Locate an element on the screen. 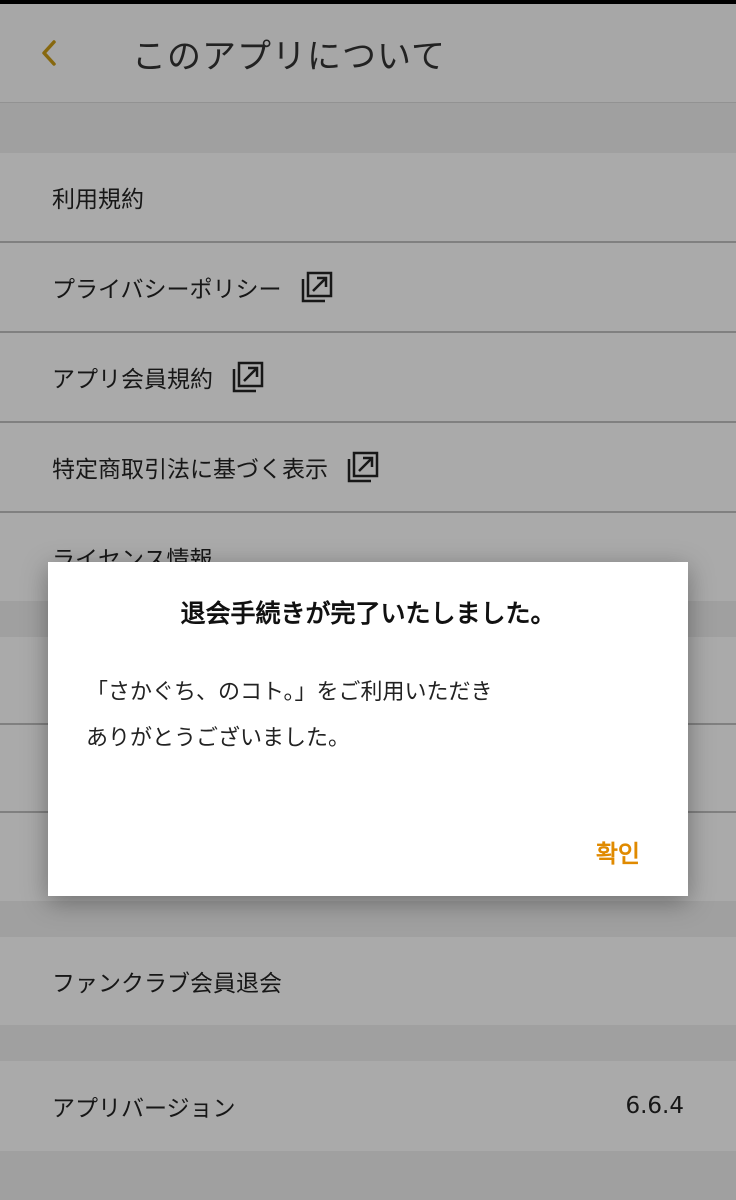 The width and height of the screenshot is (736, 1200). dialog-message-line: 「さかぐち、のコト。」をご利用いただき is located at coordinates (289, 692).